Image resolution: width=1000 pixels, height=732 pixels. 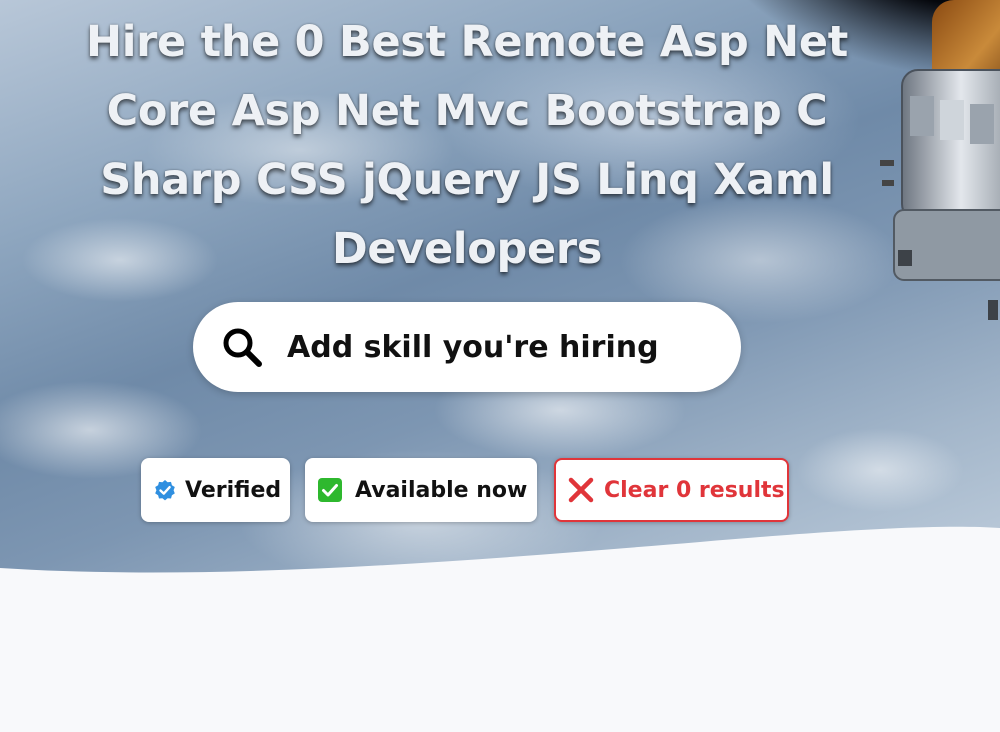 I want to click on clear-results-button: Clear 0 results, so click(x=671, y=490).